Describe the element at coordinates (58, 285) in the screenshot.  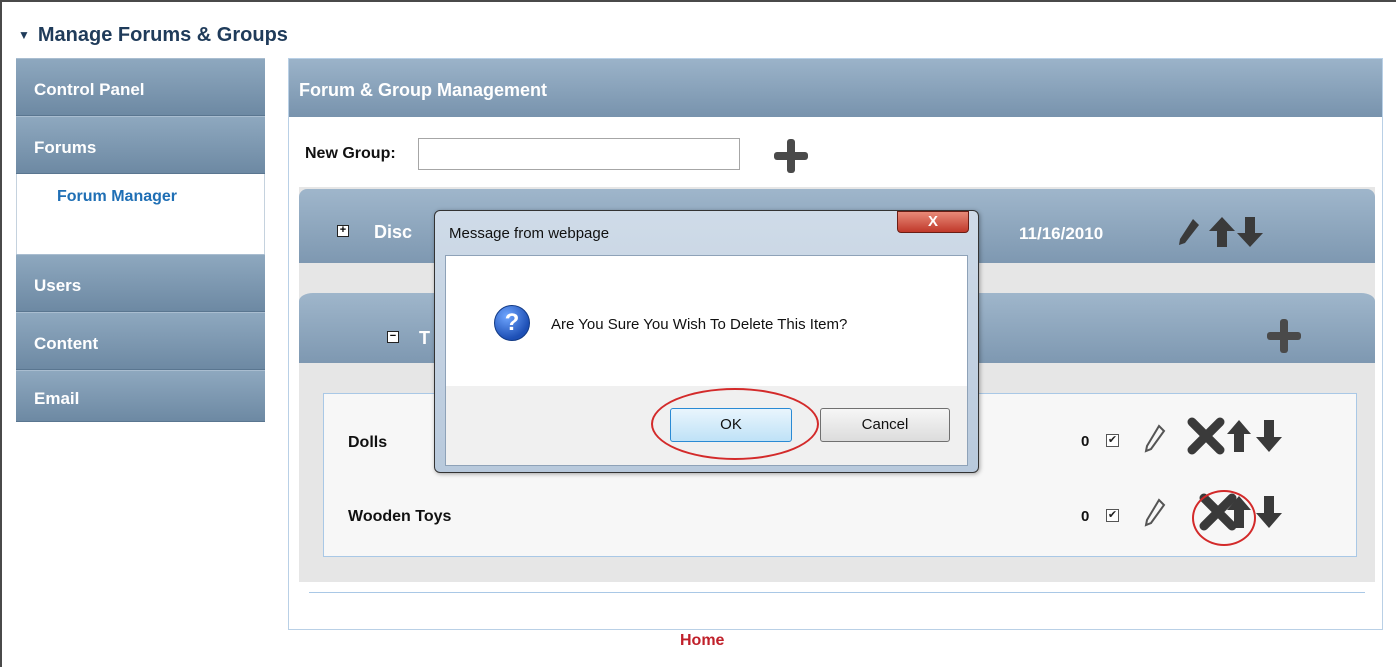
I see `sidebar-item-label: Users` at that location.